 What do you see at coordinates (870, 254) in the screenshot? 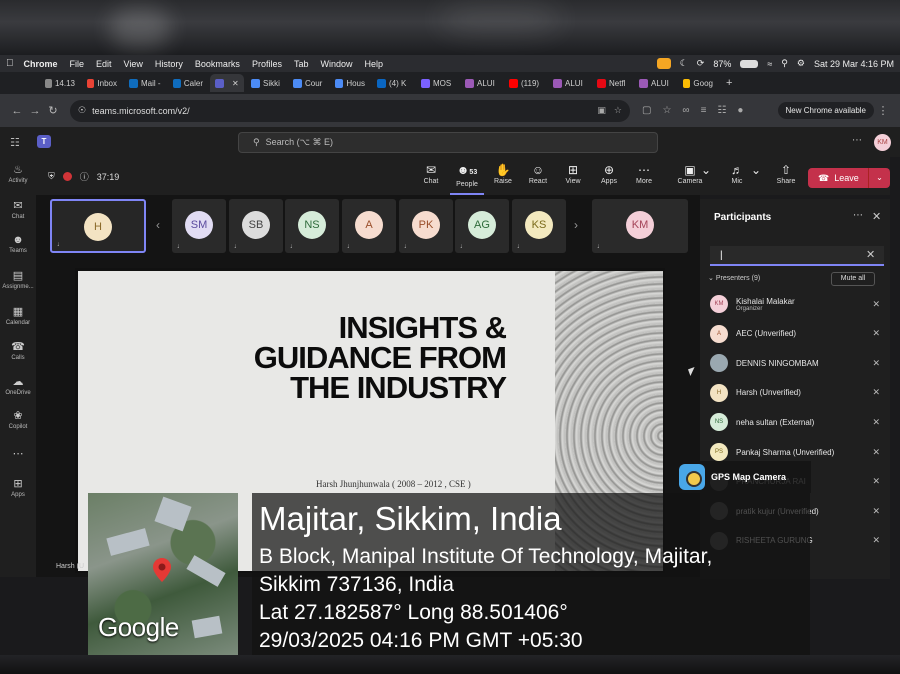
I see `clear-search-icon: ✕` at bounding box center [870, 254].